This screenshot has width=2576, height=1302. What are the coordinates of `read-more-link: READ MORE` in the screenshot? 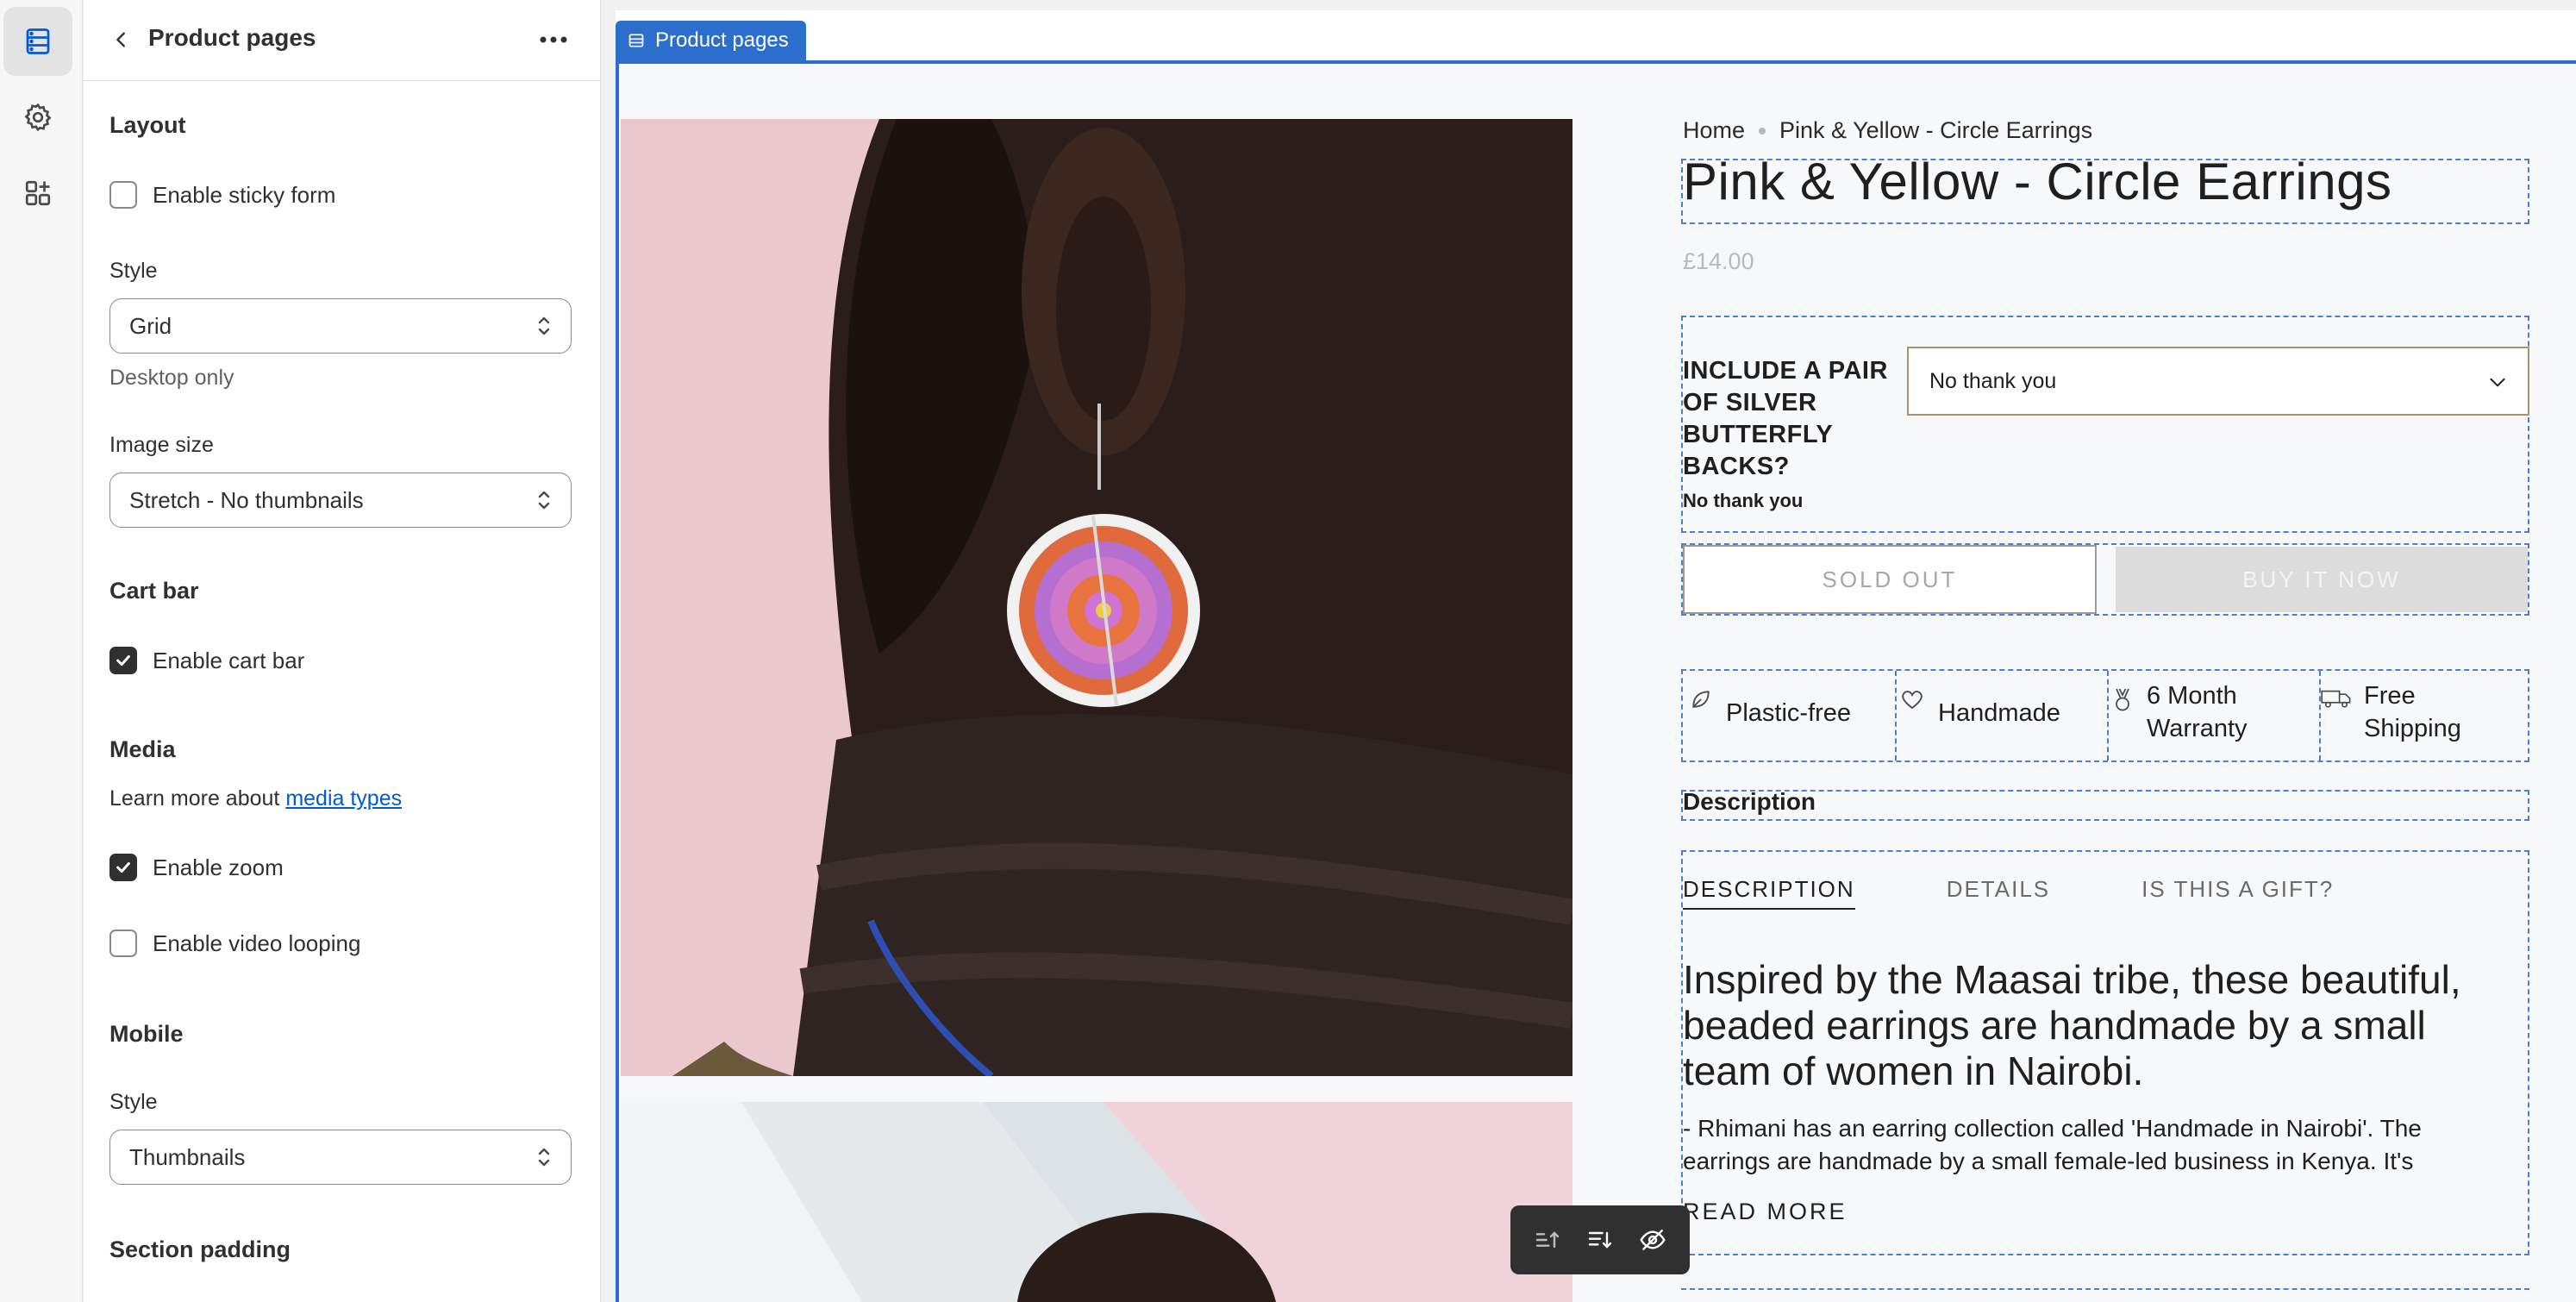 It's located at (1765, 1212).